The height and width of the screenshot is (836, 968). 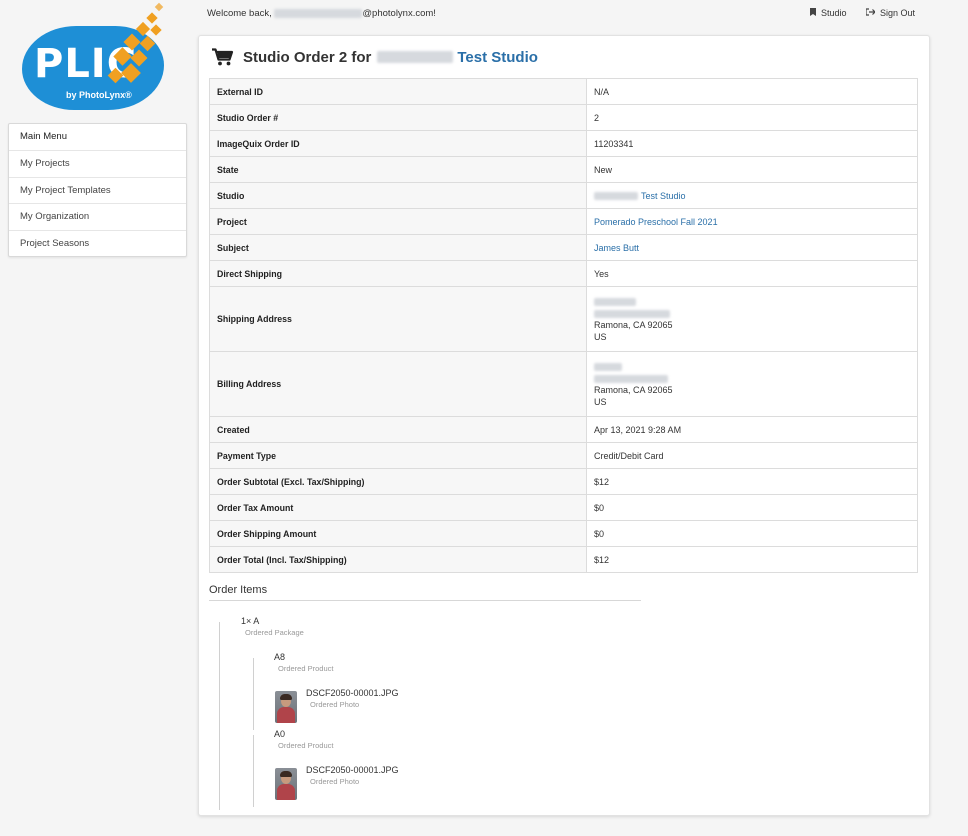 What do you see at coordinates (95, 58) in the screenshot?
I see `plic-logo: PLIC by PhotoLynx®` at bounding box center [95, 58].